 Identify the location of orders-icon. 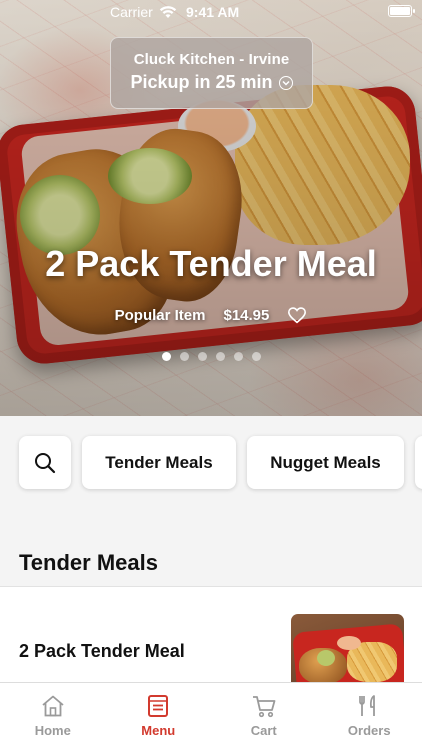
(367, 705).